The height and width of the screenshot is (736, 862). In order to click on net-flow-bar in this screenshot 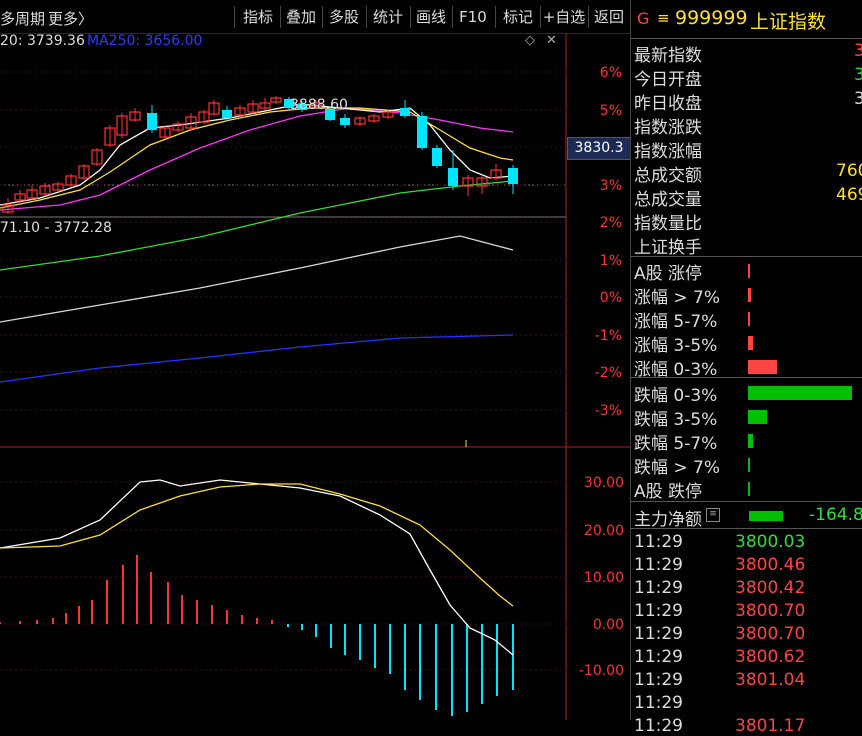, I will do `click(766, 516)`.